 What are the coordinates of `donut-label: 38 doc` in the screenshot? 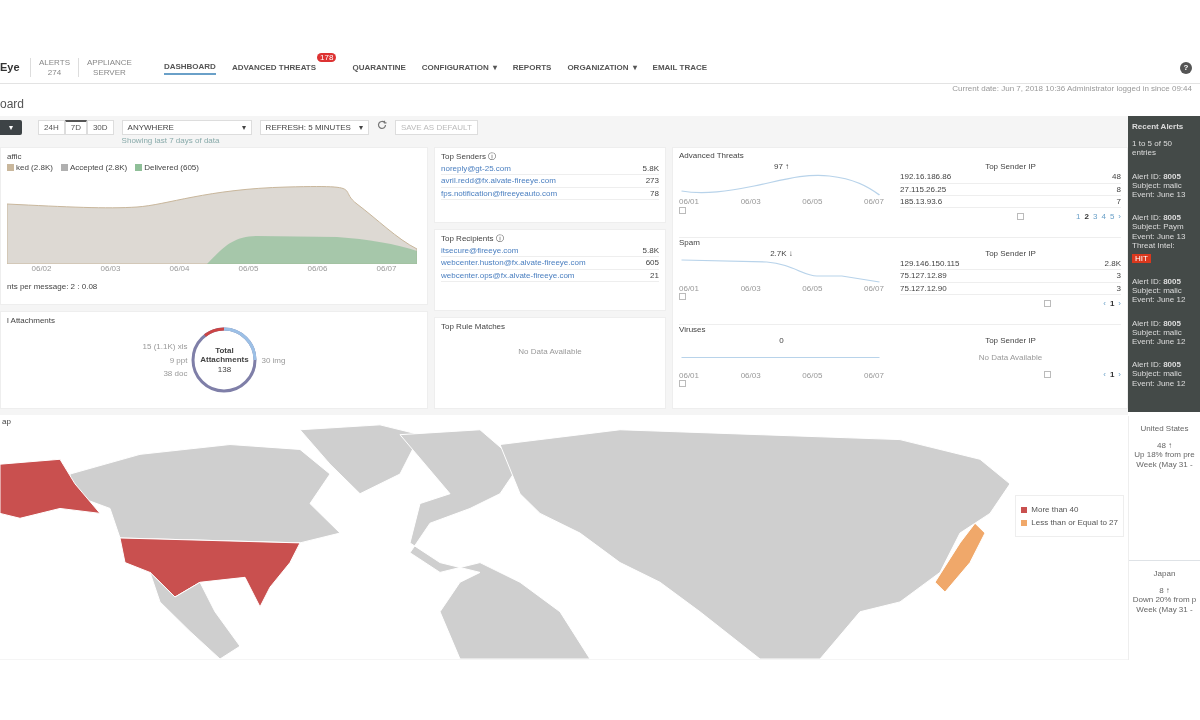 It's located at (175, 373).